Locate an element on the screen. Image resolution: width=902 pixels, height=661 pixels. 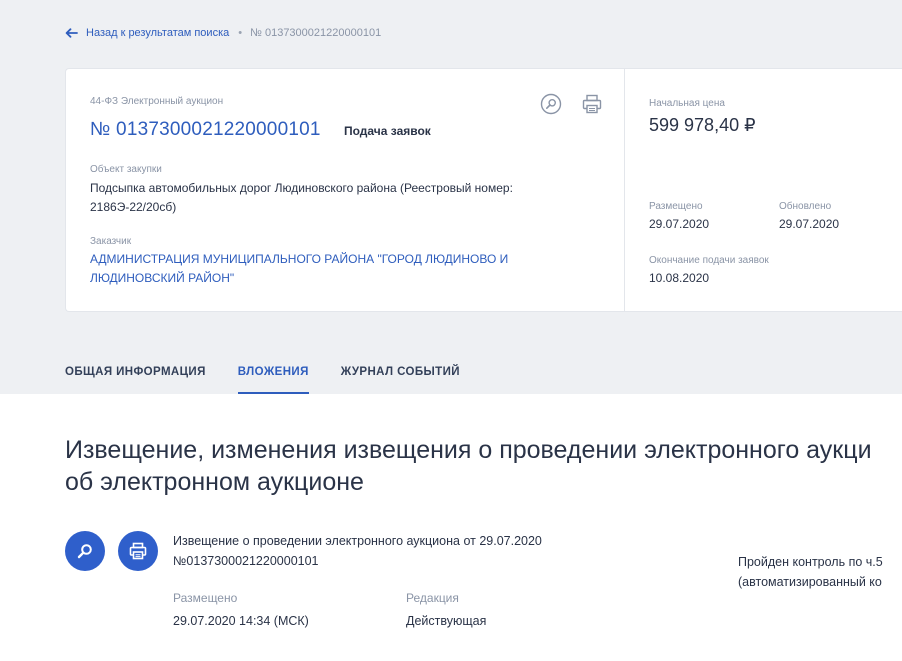
section-title-line-2: об электронном аукционе is located at coordinates (214, 482).